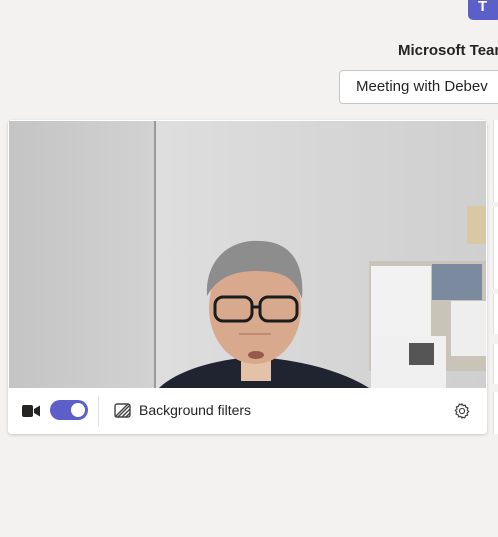 The image size is (498, 537). I want to click on app-title: Microsoft Teams, so click(448, 50).